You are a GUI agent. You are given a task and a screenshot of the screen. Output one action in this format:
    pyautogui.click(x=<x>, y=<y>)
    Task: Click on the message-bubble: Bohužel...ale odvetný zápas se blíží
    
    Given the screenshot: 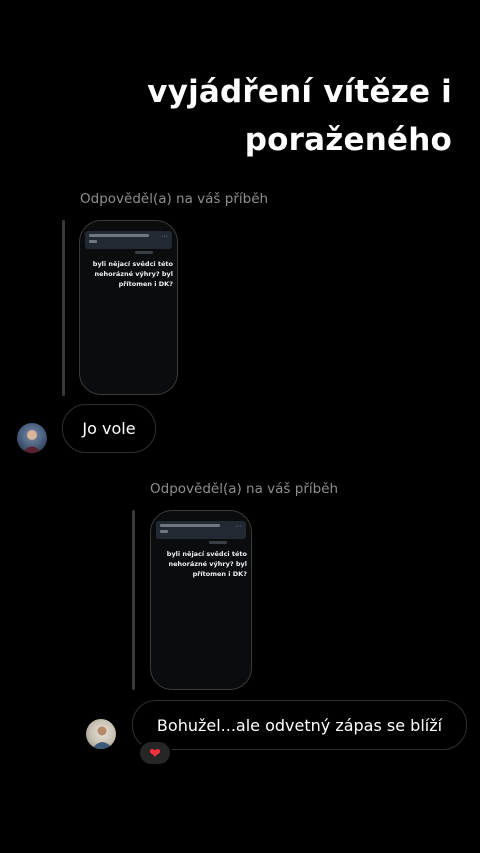 What is the action you would take?
    pyautogui.click(x=299, y=725)
    